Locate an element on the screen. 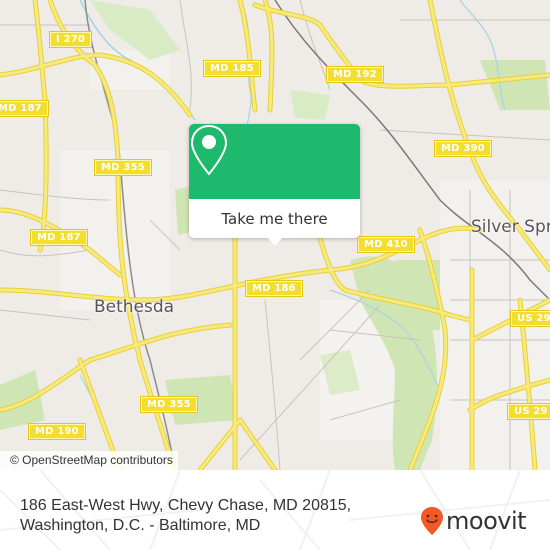 The image size is (550, 550). road-shield-md190: MD 190 is located at coordinates (57, 431).